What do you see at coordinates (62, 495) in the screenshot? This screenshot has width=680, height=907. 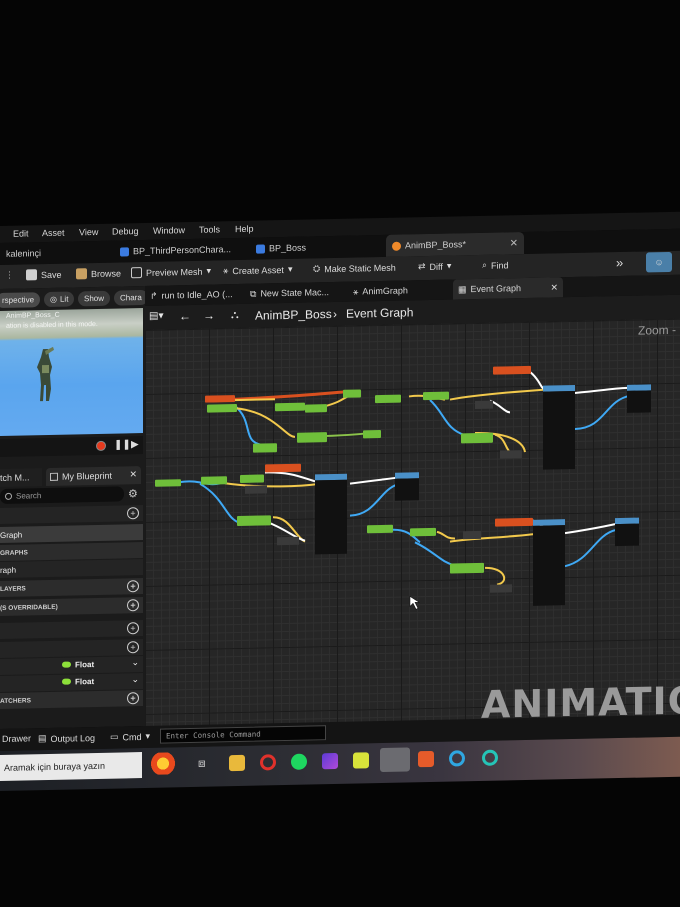 I see `my-blueprint-search: Search` at bounding box center [62, 495].